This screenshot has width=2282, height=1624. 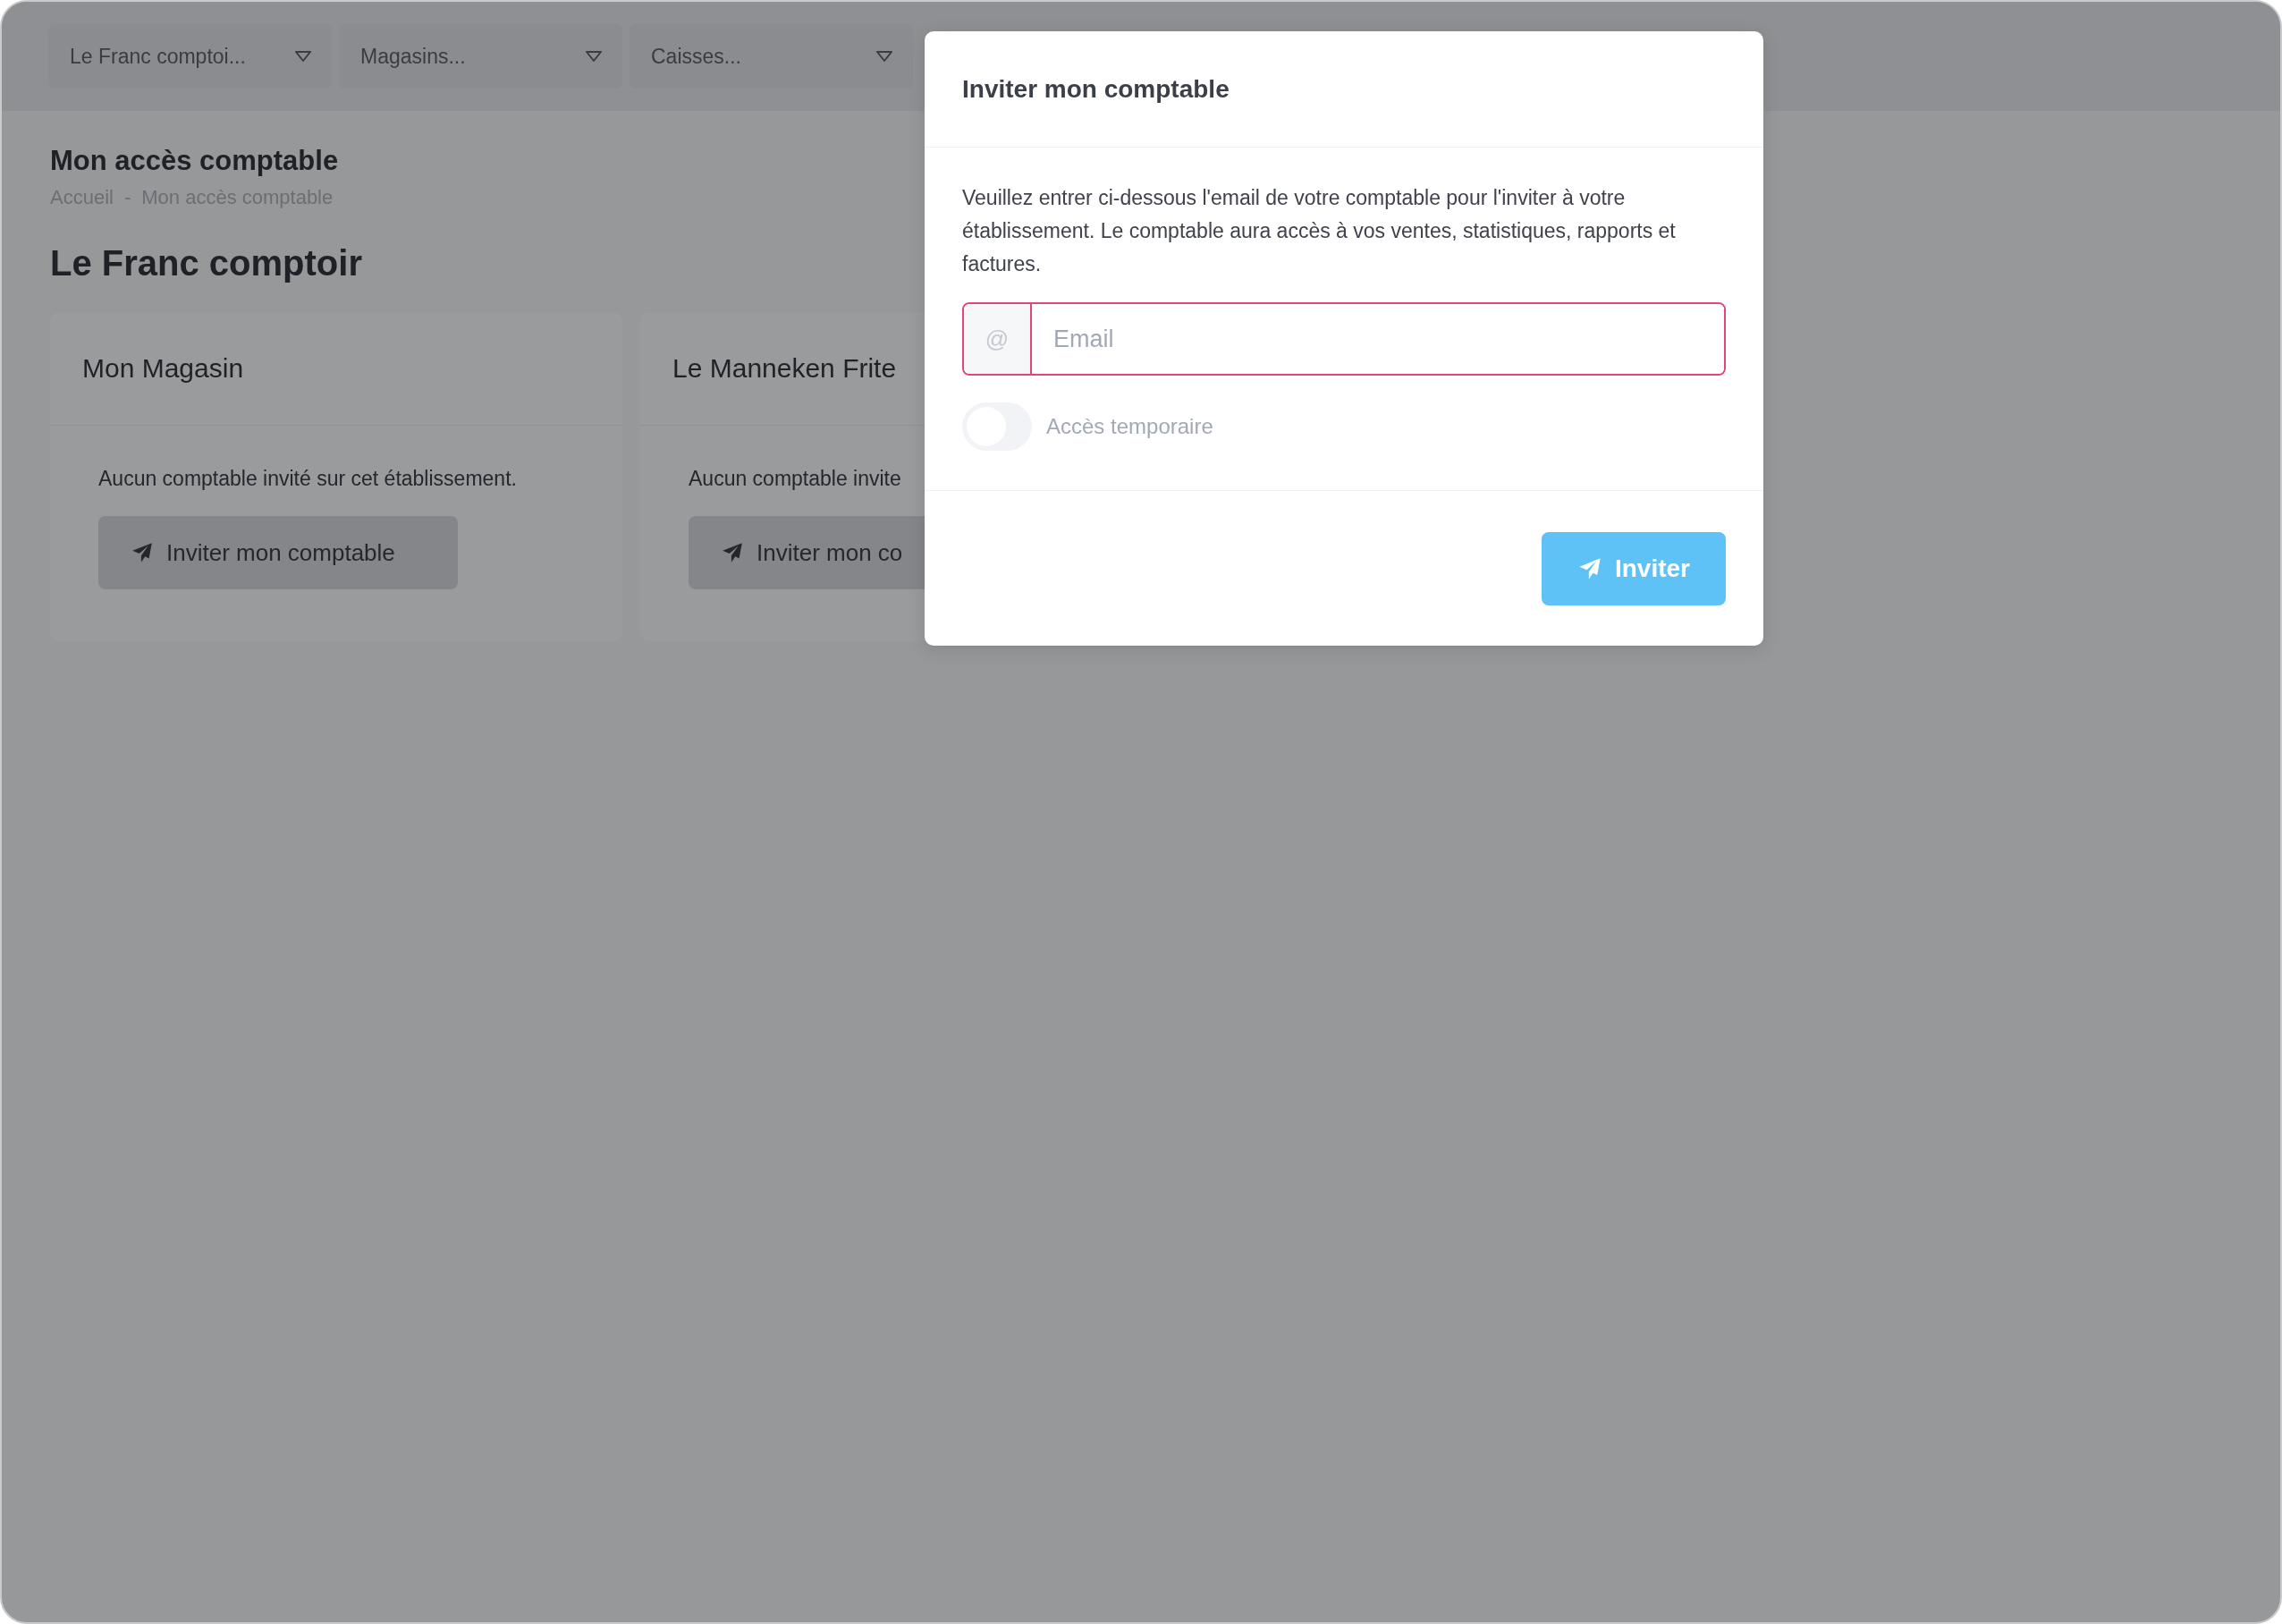 I want to click on dialog-description: Veuillez entrer ci-dessous l'email de votre comptable pour l'inviter à votre établissement. Le comptable aura accès à vos ventes, statistiques, rapports et factures., so click(x=1319, y=231).